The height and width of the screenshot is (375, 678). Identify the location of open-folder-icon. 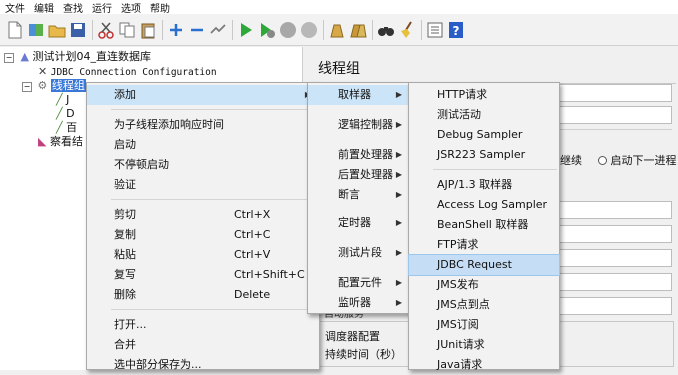
(57, 30).